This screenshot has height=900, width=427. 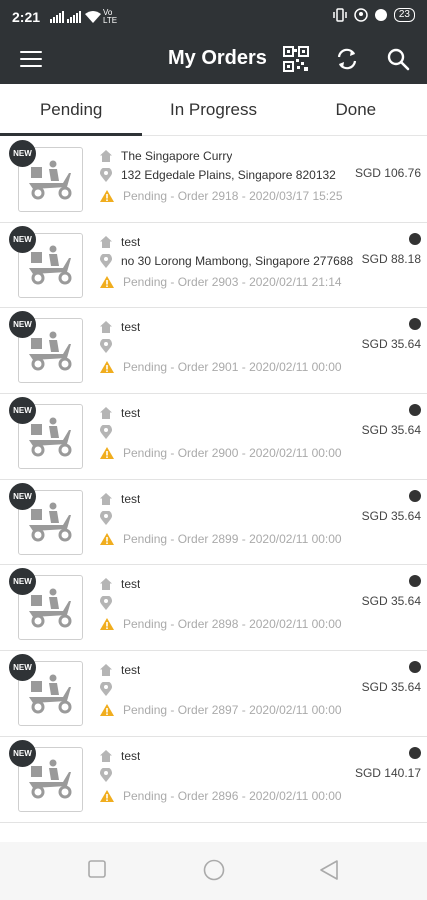 I want to click on order-price: SGD 88.18, so click(x=391, y=258).